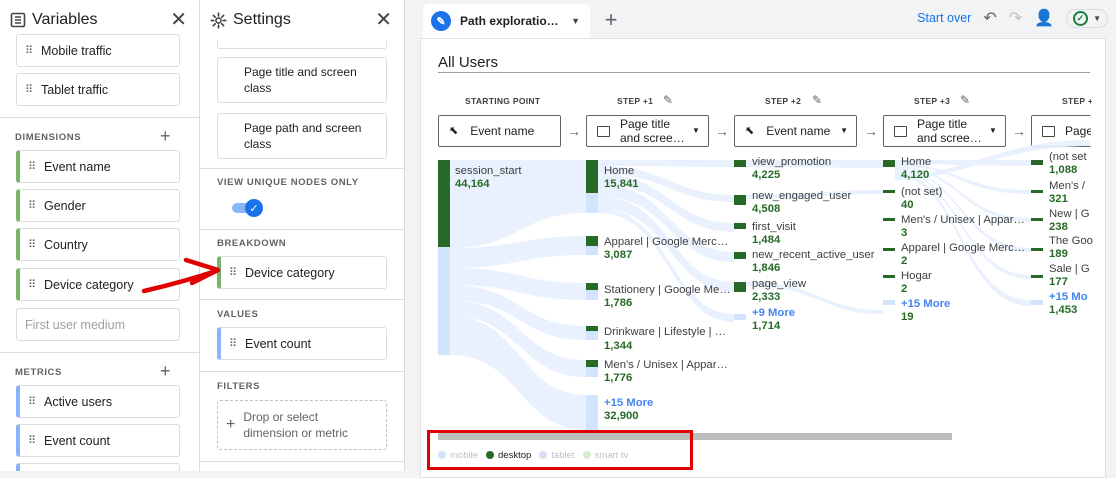  What do you see at coordinates (766, 240) in the screenshot?
I see `node-value: 1,484` at bounding box center [766, 240].